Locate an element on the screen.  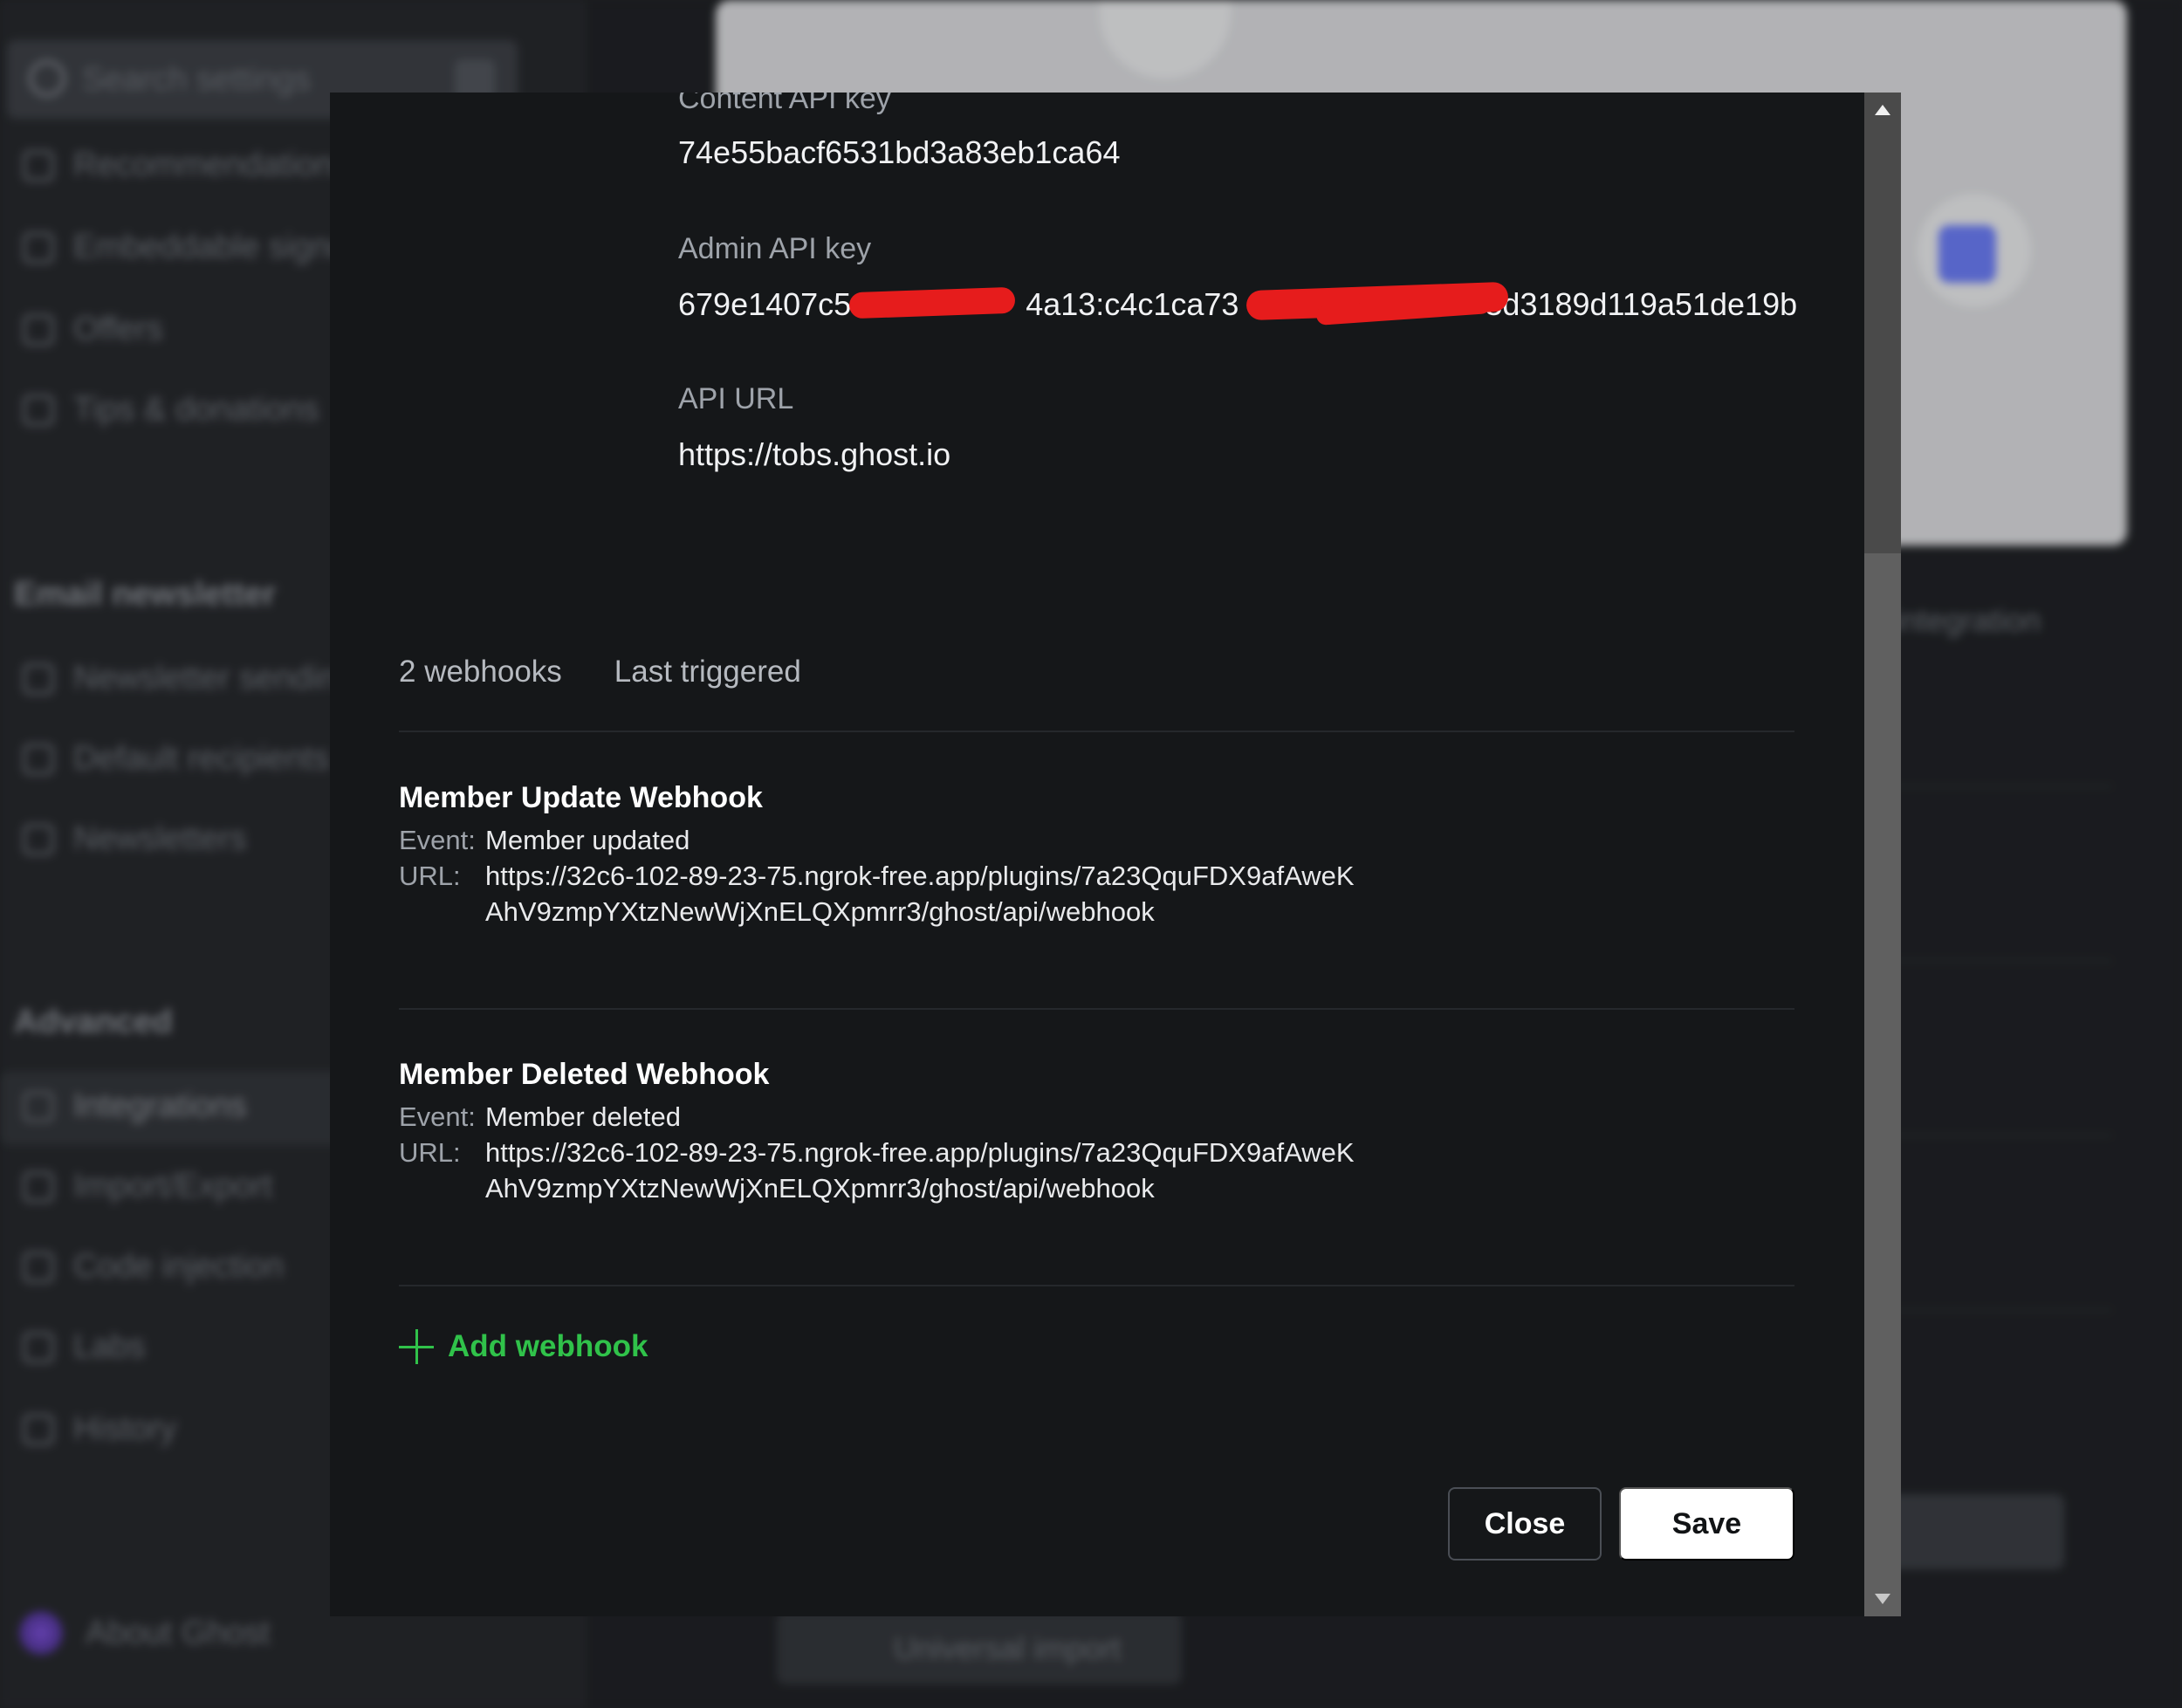
admin-key-part: 679e1407c5 is located at coordinates (765, 304).